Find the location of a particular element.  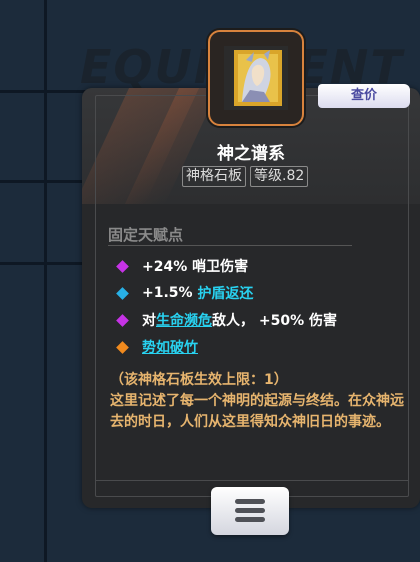

effect-limit-text: （该神格石板生效上限：1） is located at coordinates (199, 380).